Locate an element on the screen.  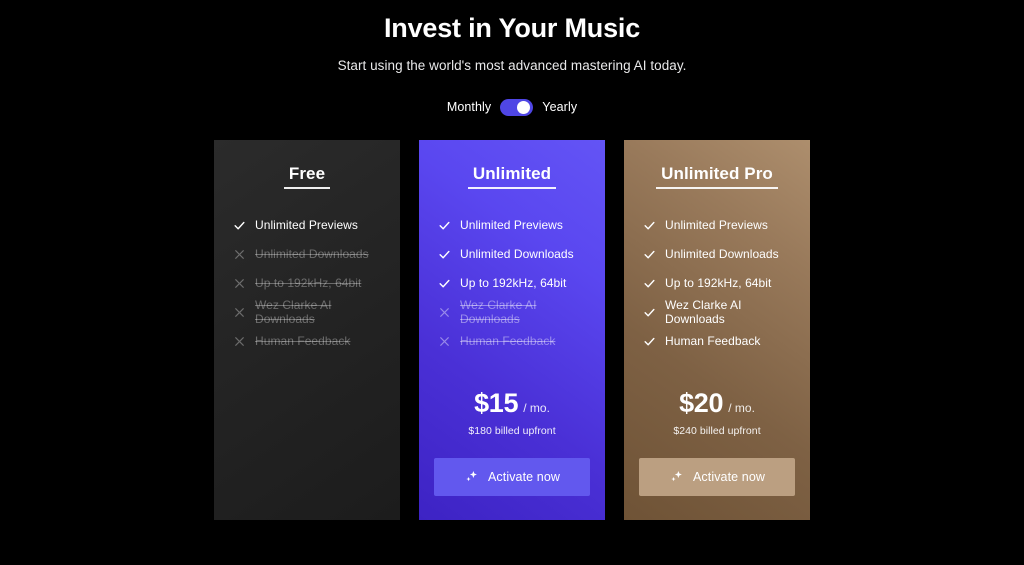
price-block: $15 / mo. $180 billed upfront is located at coordinates (512, 412).